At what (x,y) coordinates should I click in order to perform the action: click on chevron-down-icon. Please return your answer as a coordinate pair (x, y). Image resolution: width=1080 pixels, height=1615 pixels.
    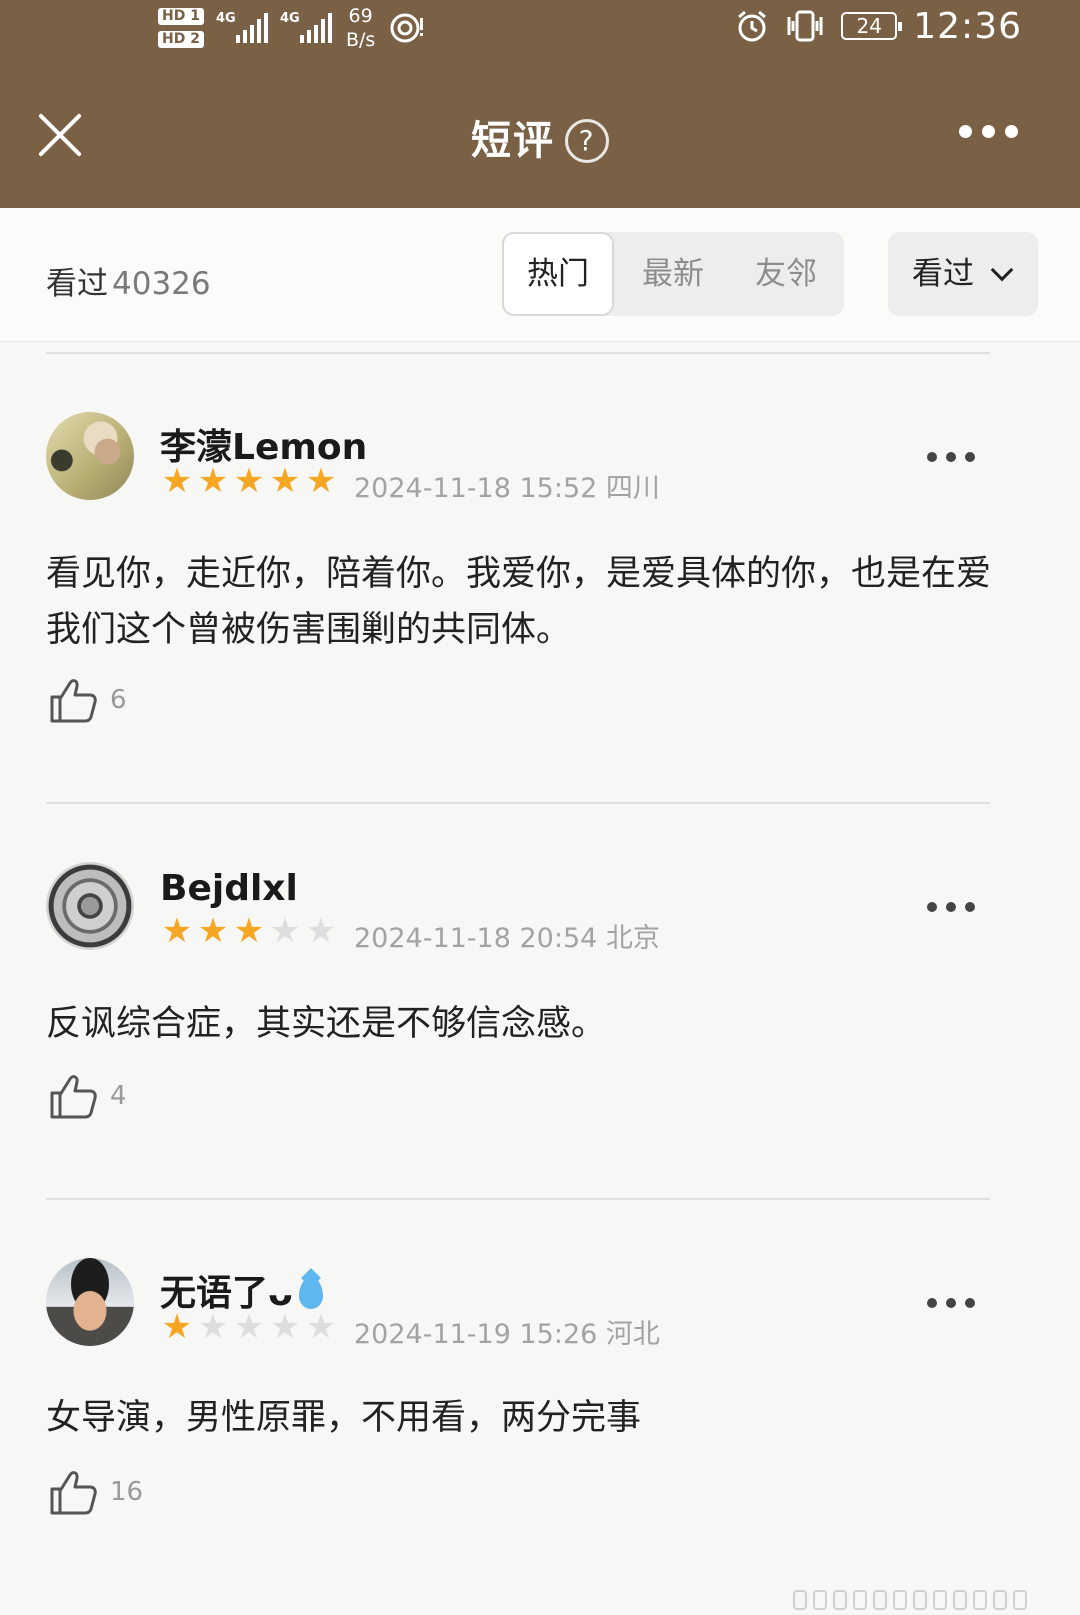
    Looking at the image, I should click on (1002, 270).